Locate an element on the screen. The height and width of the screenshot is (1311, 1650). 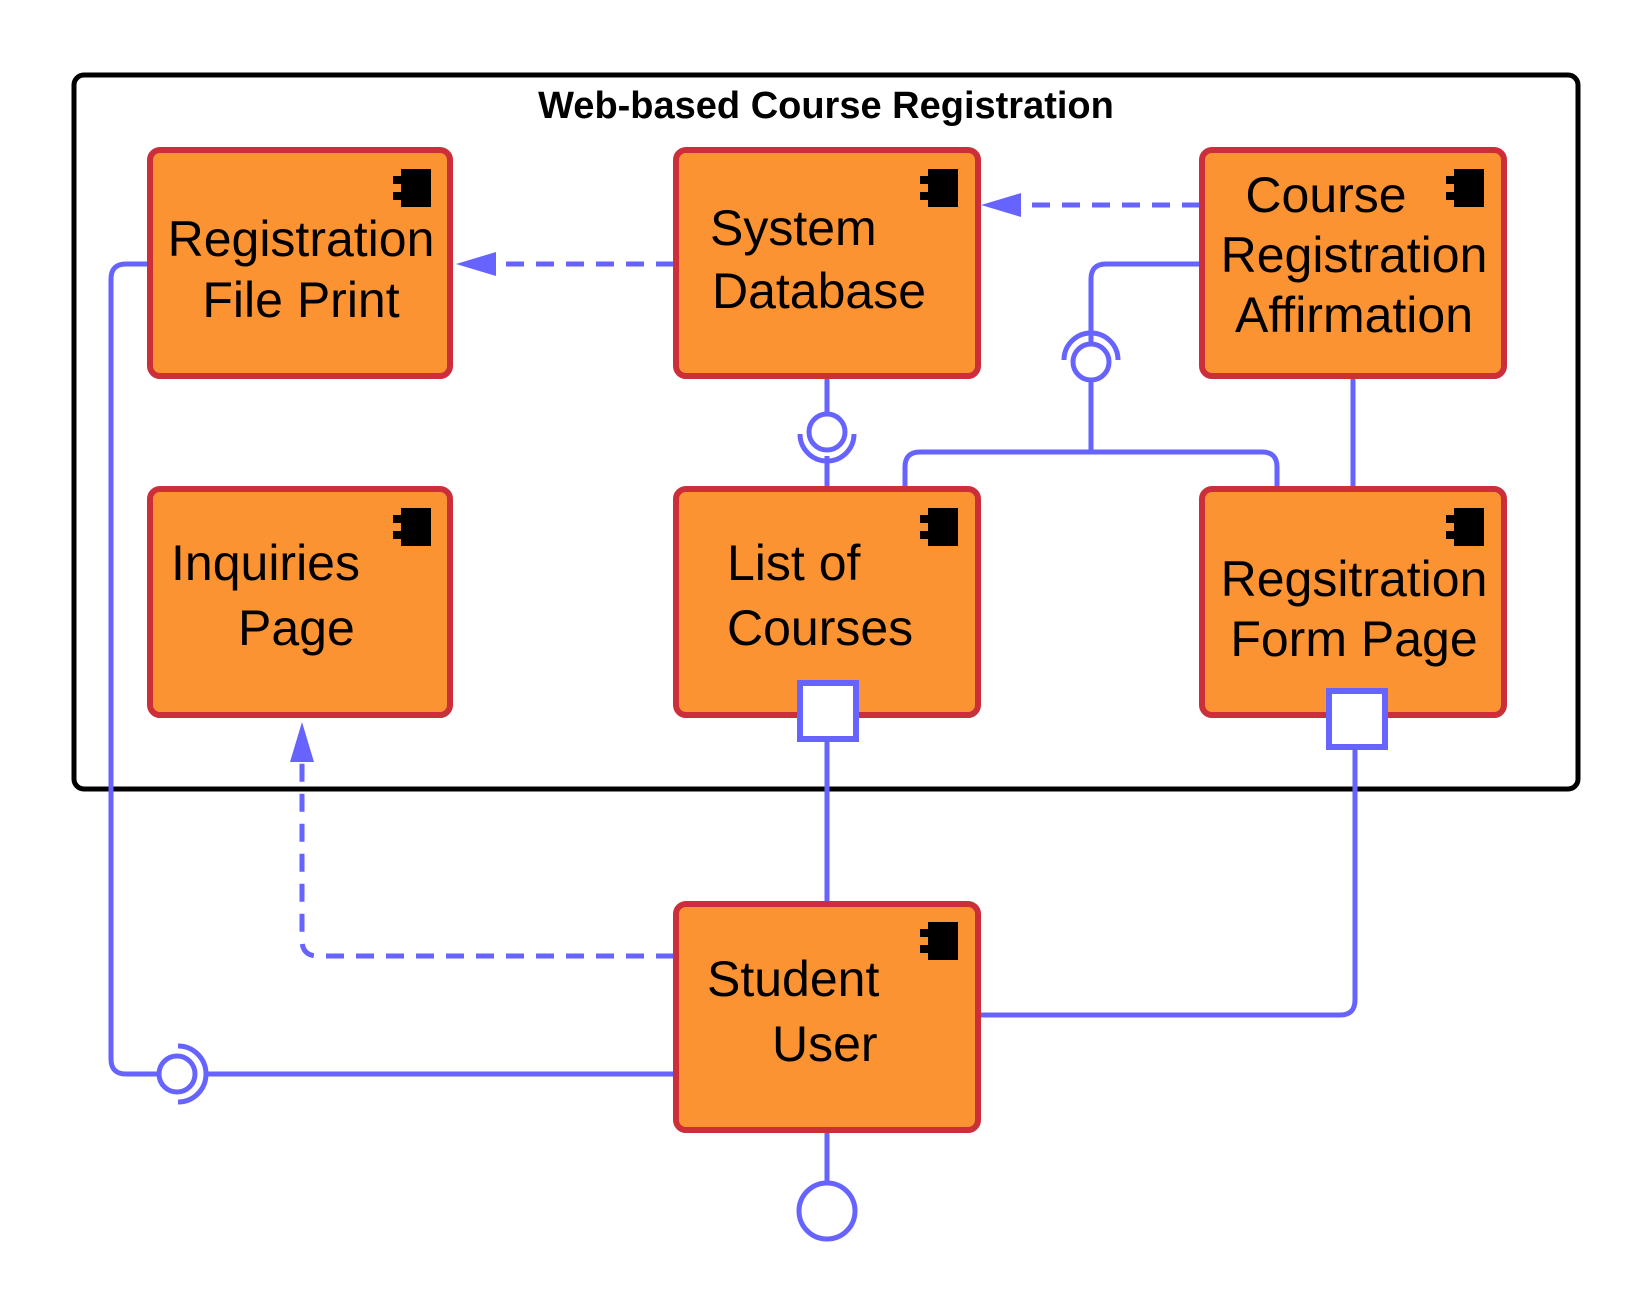
component-registration-file-print: Registration File Print is located at coordinates (300, 263).